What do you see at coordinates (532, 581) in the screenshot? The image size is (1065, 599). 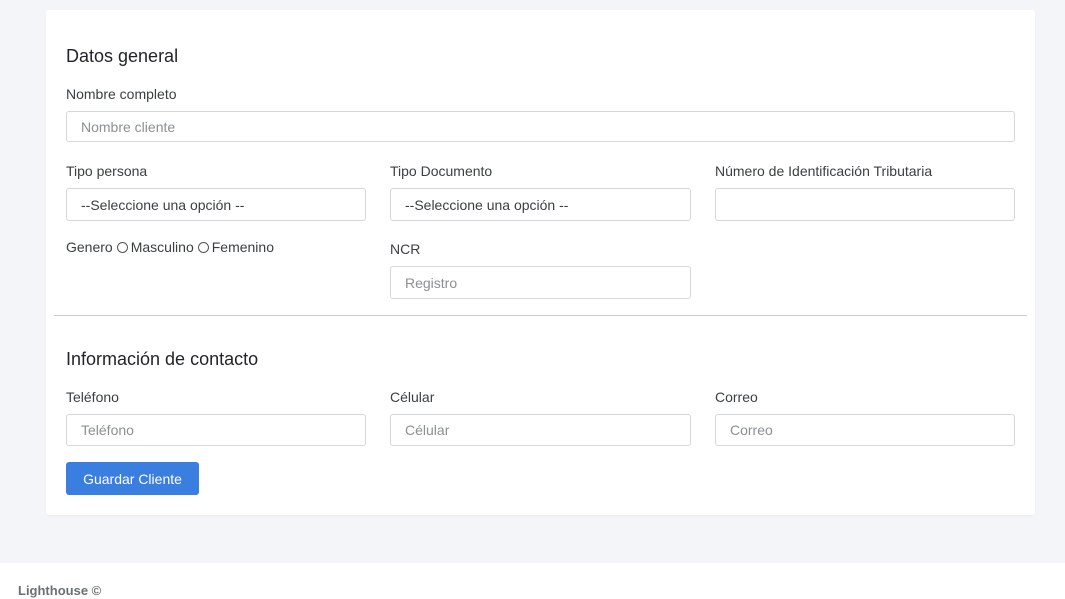 I see `footer: Lighthouse ©` at bounding box center [532, 581].